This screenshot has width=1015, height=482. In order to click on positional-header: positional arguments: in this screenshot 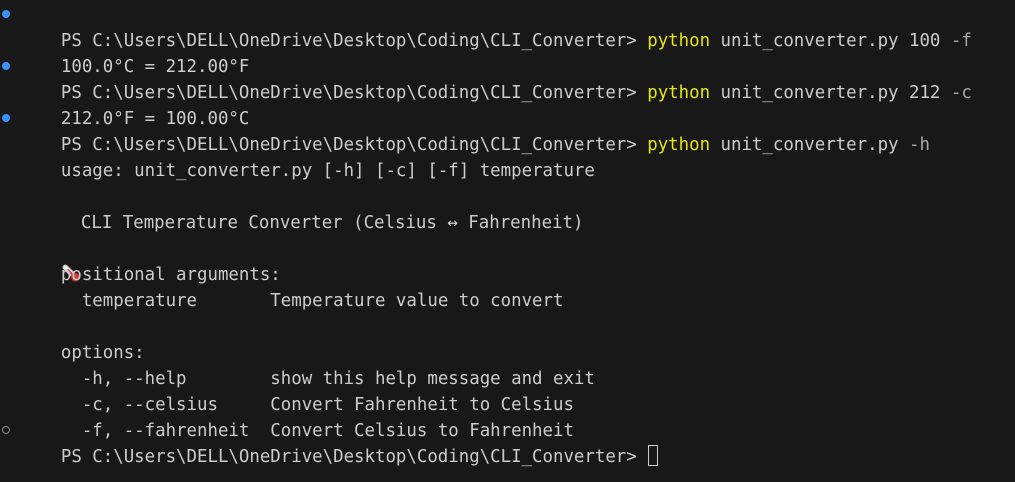, I will do `click(517, 260)`.